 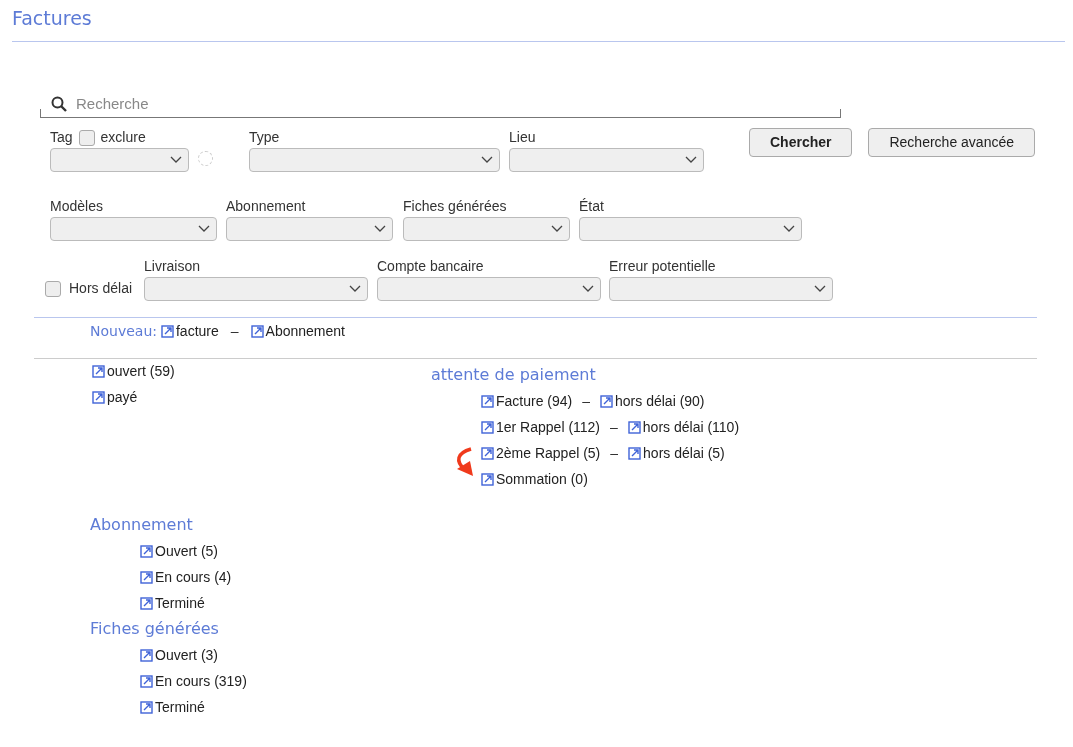 What do you see at coordinates (264, 137) in the screenshot?
I see `field-label: Type` at bounding box center [264, 137].